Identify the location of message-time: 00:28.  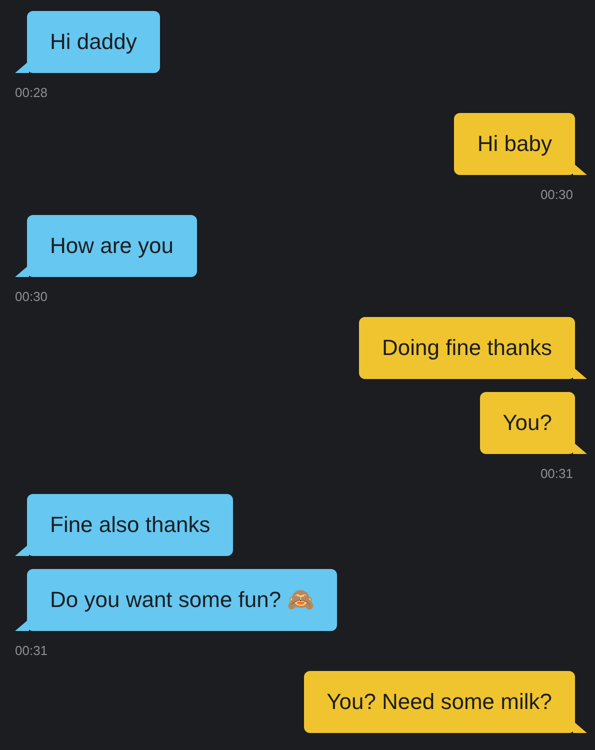
(31, 93).